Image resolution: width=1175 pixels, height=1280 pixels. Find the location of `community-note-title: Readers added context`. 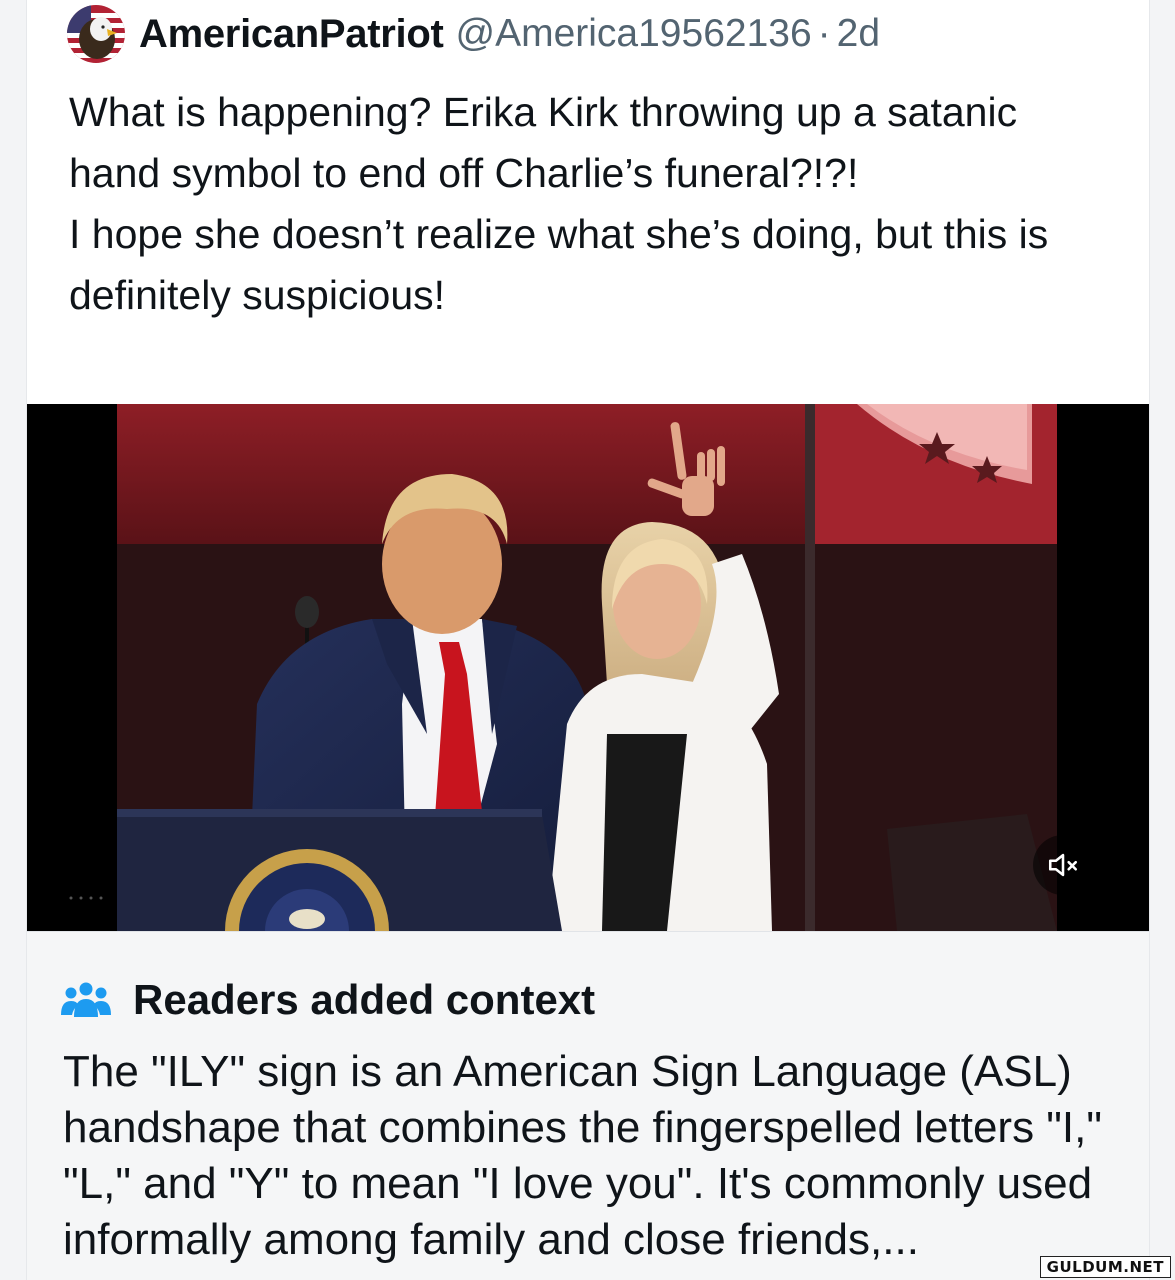

community-note-title: Readers added context is located at coordinates (364, 999).